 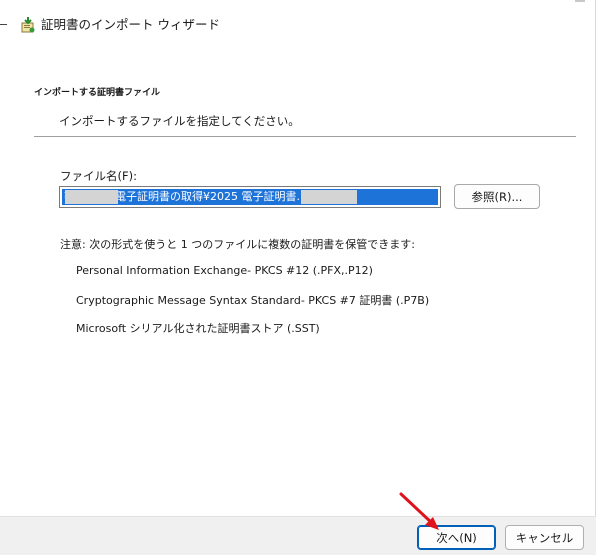 What do you see at coordinates (28, 25) in the screenshot?
I see `certificate-import-icon` at bounding box center [28, 25].